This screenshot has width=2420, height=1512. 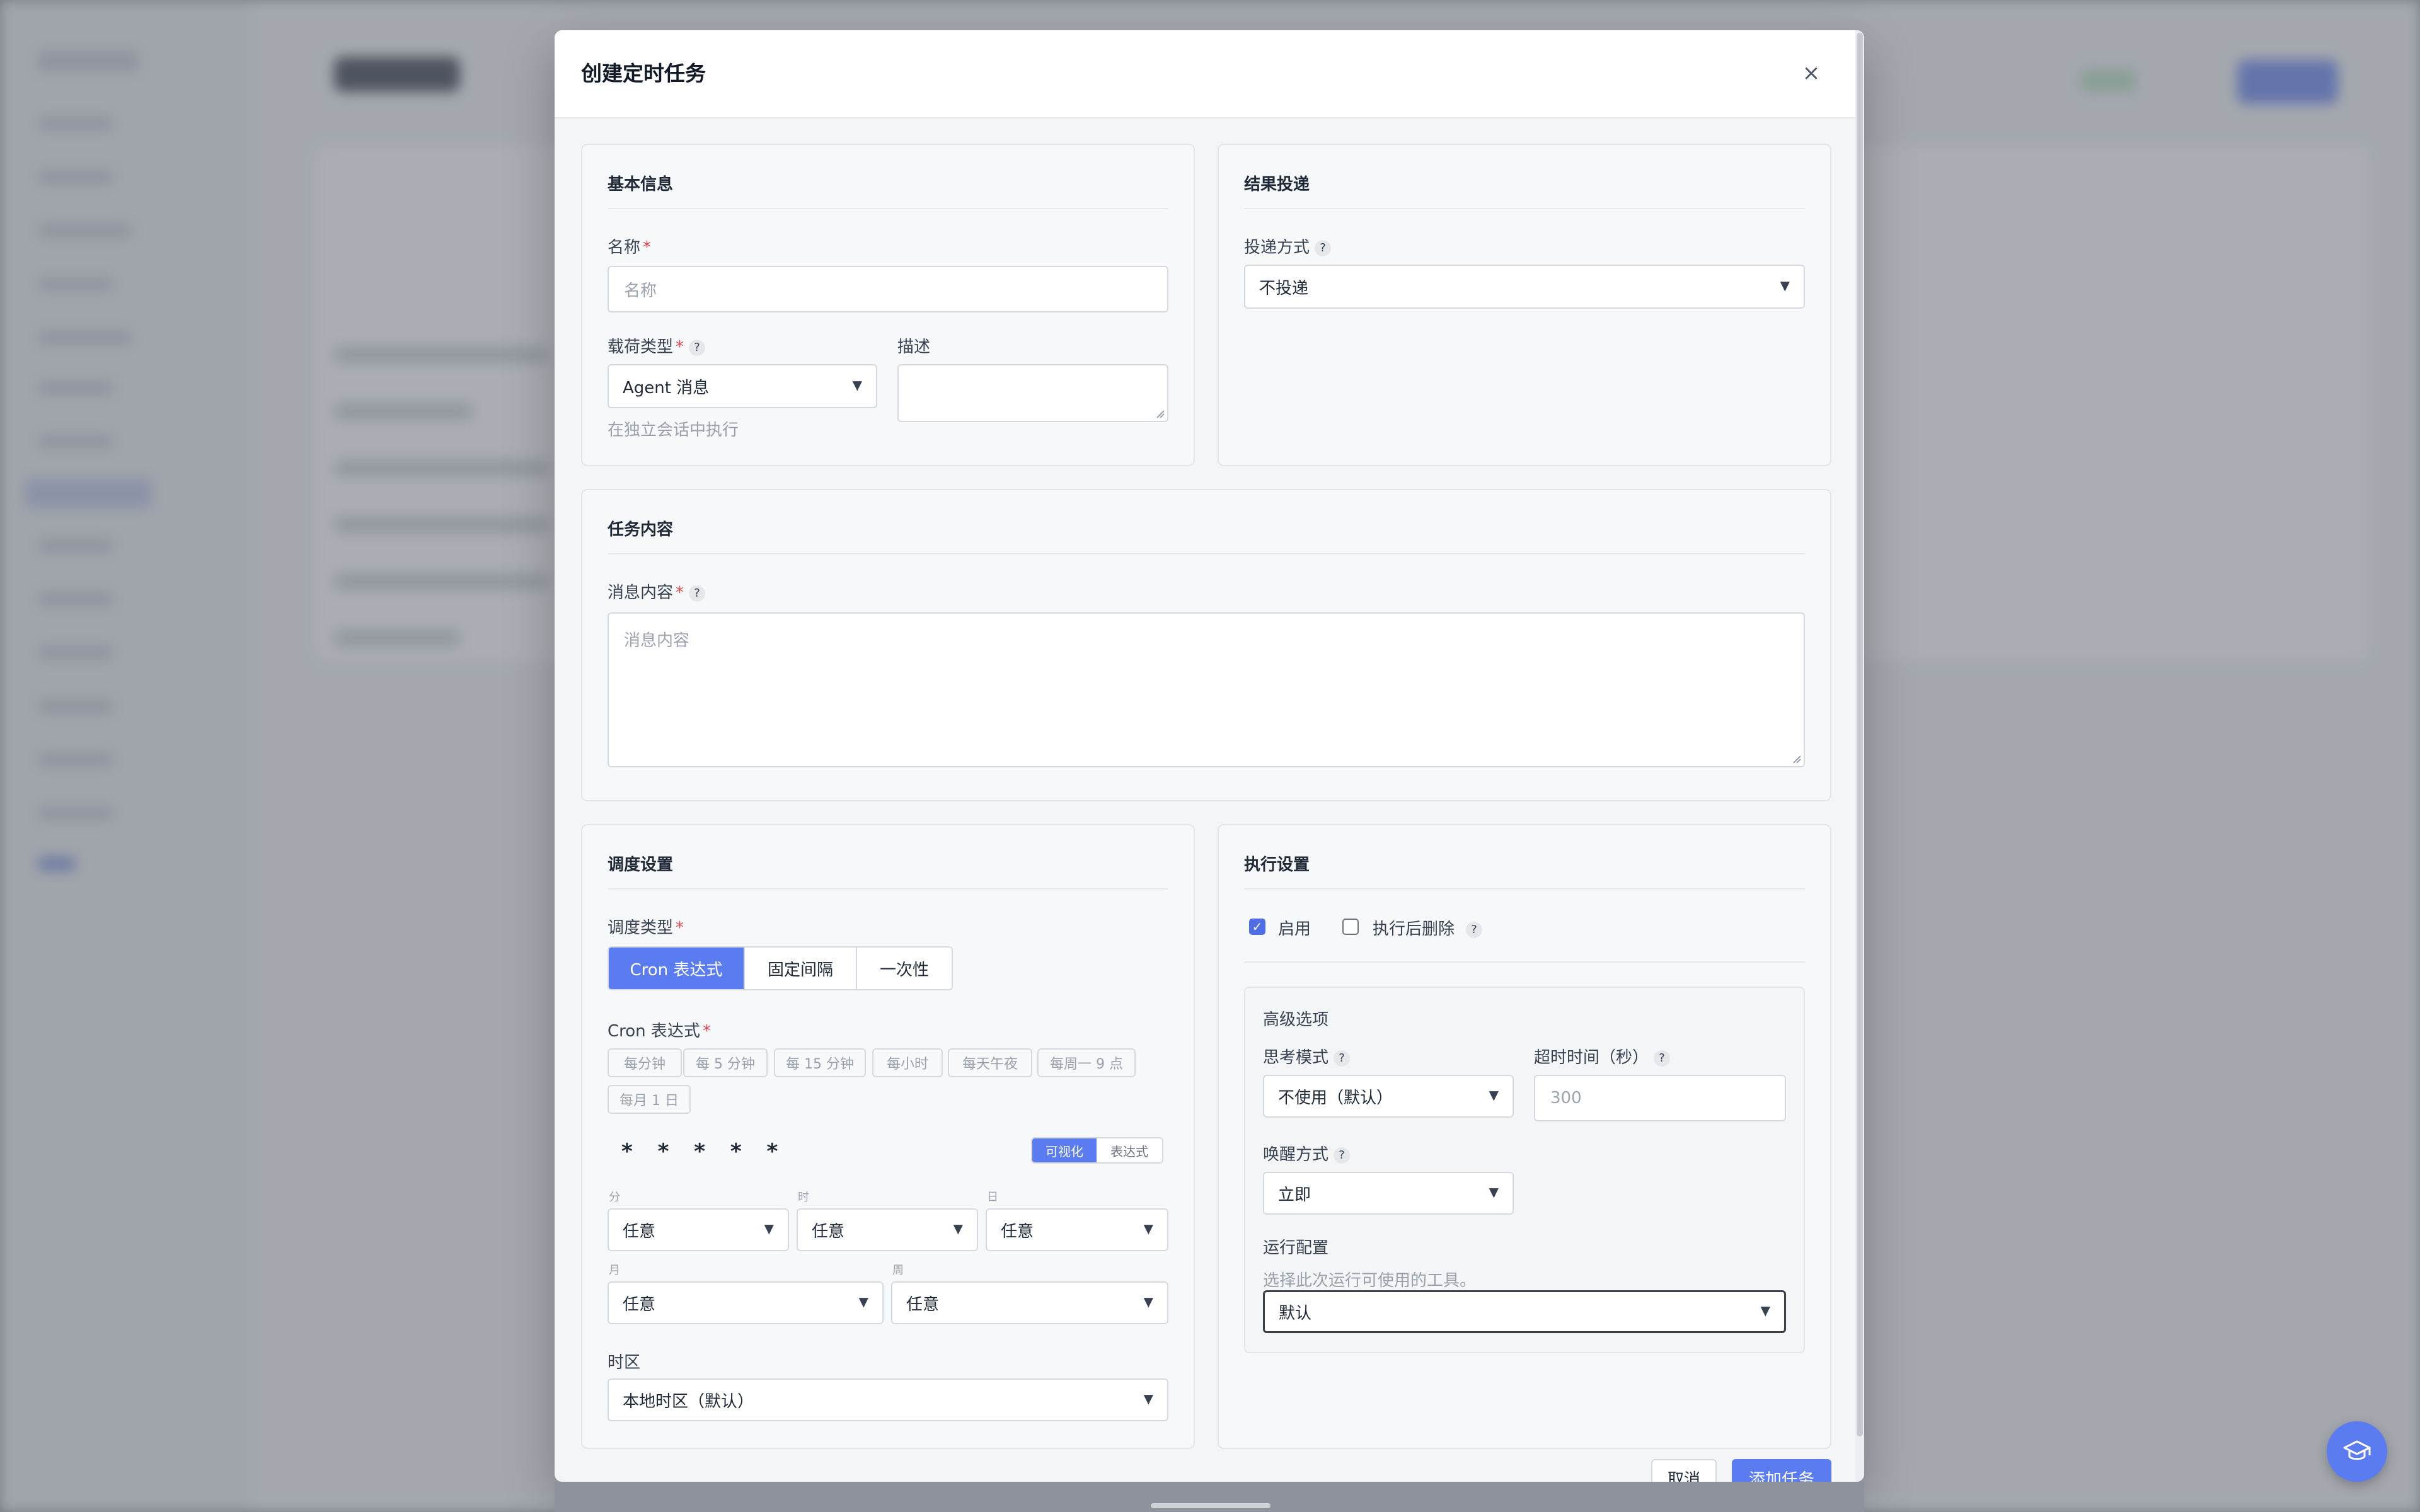 I want to click on schedule-type-segmented: Cron 表达式 固定间隔 一次性, so click(x=781, y=968).